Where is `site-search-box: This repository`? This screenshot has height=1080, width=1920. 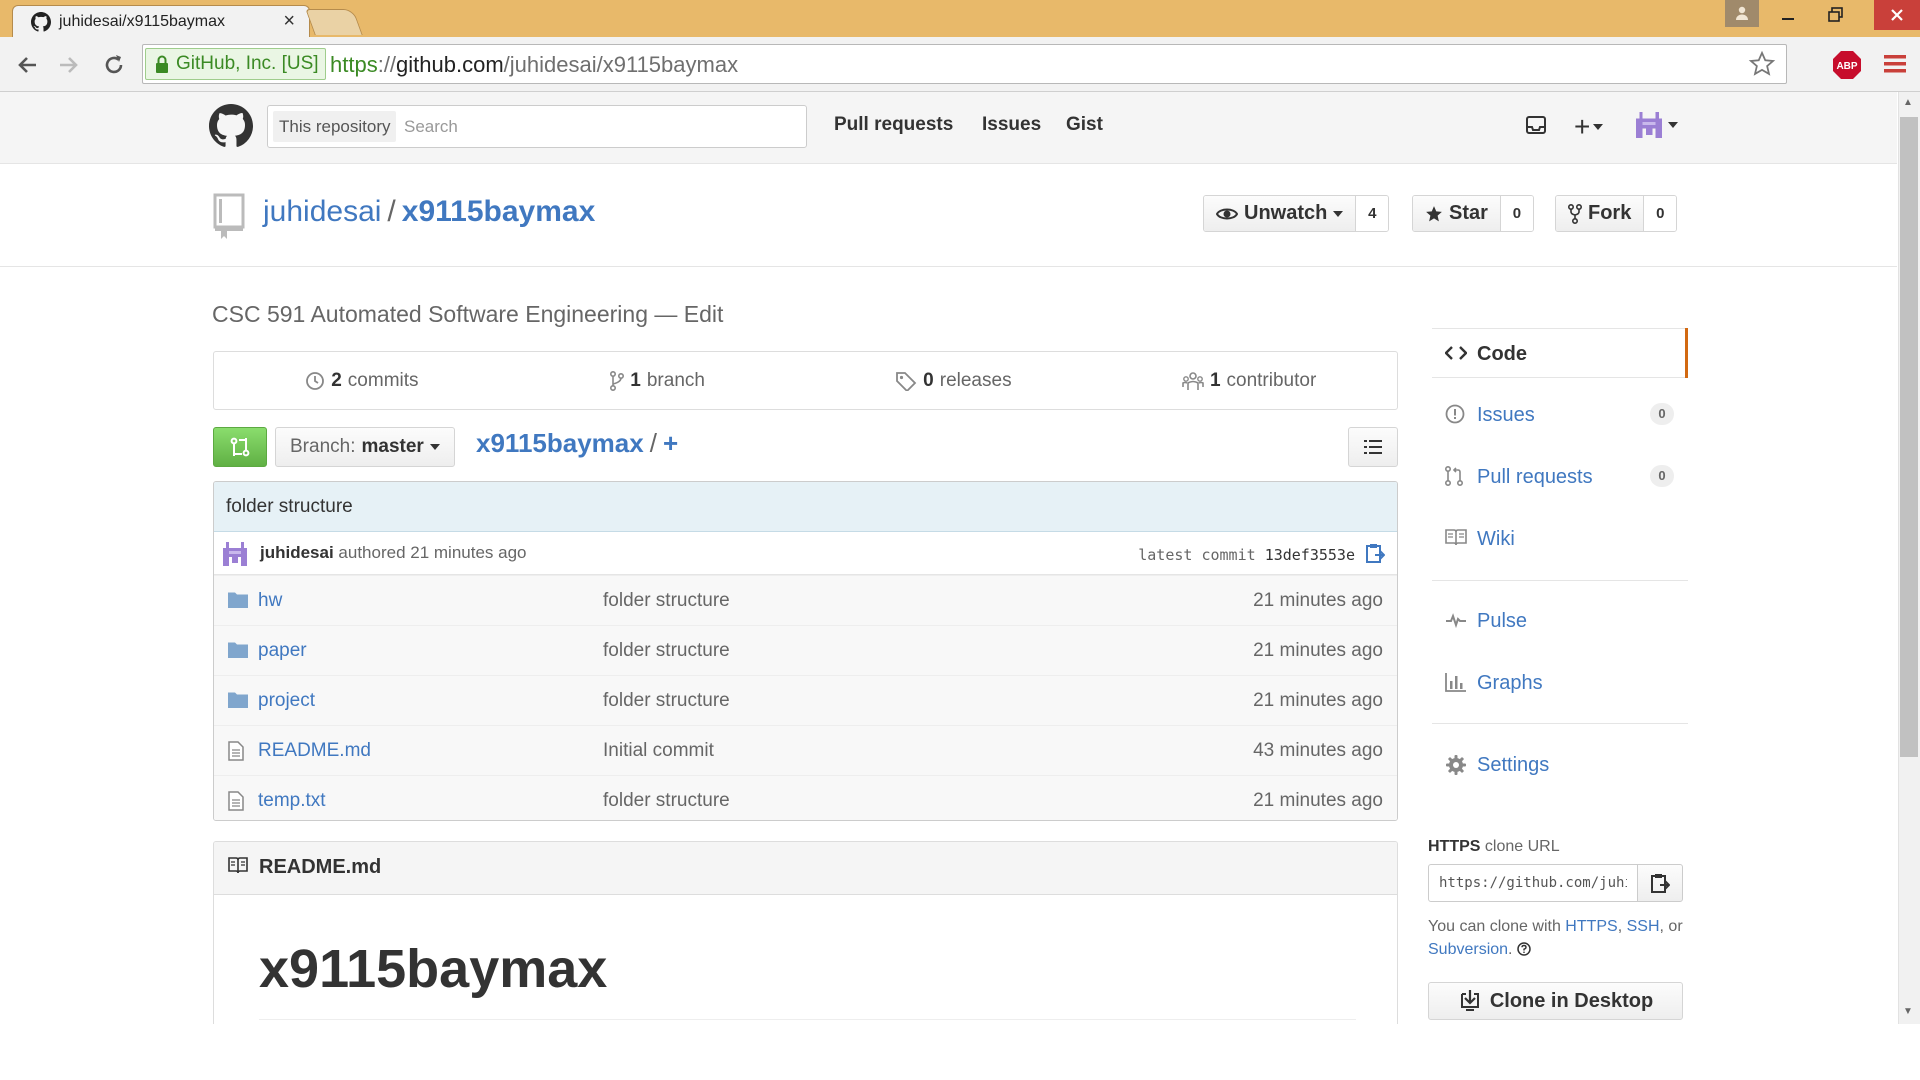
site-search-box: This repository is located at coordinates (537, 126).